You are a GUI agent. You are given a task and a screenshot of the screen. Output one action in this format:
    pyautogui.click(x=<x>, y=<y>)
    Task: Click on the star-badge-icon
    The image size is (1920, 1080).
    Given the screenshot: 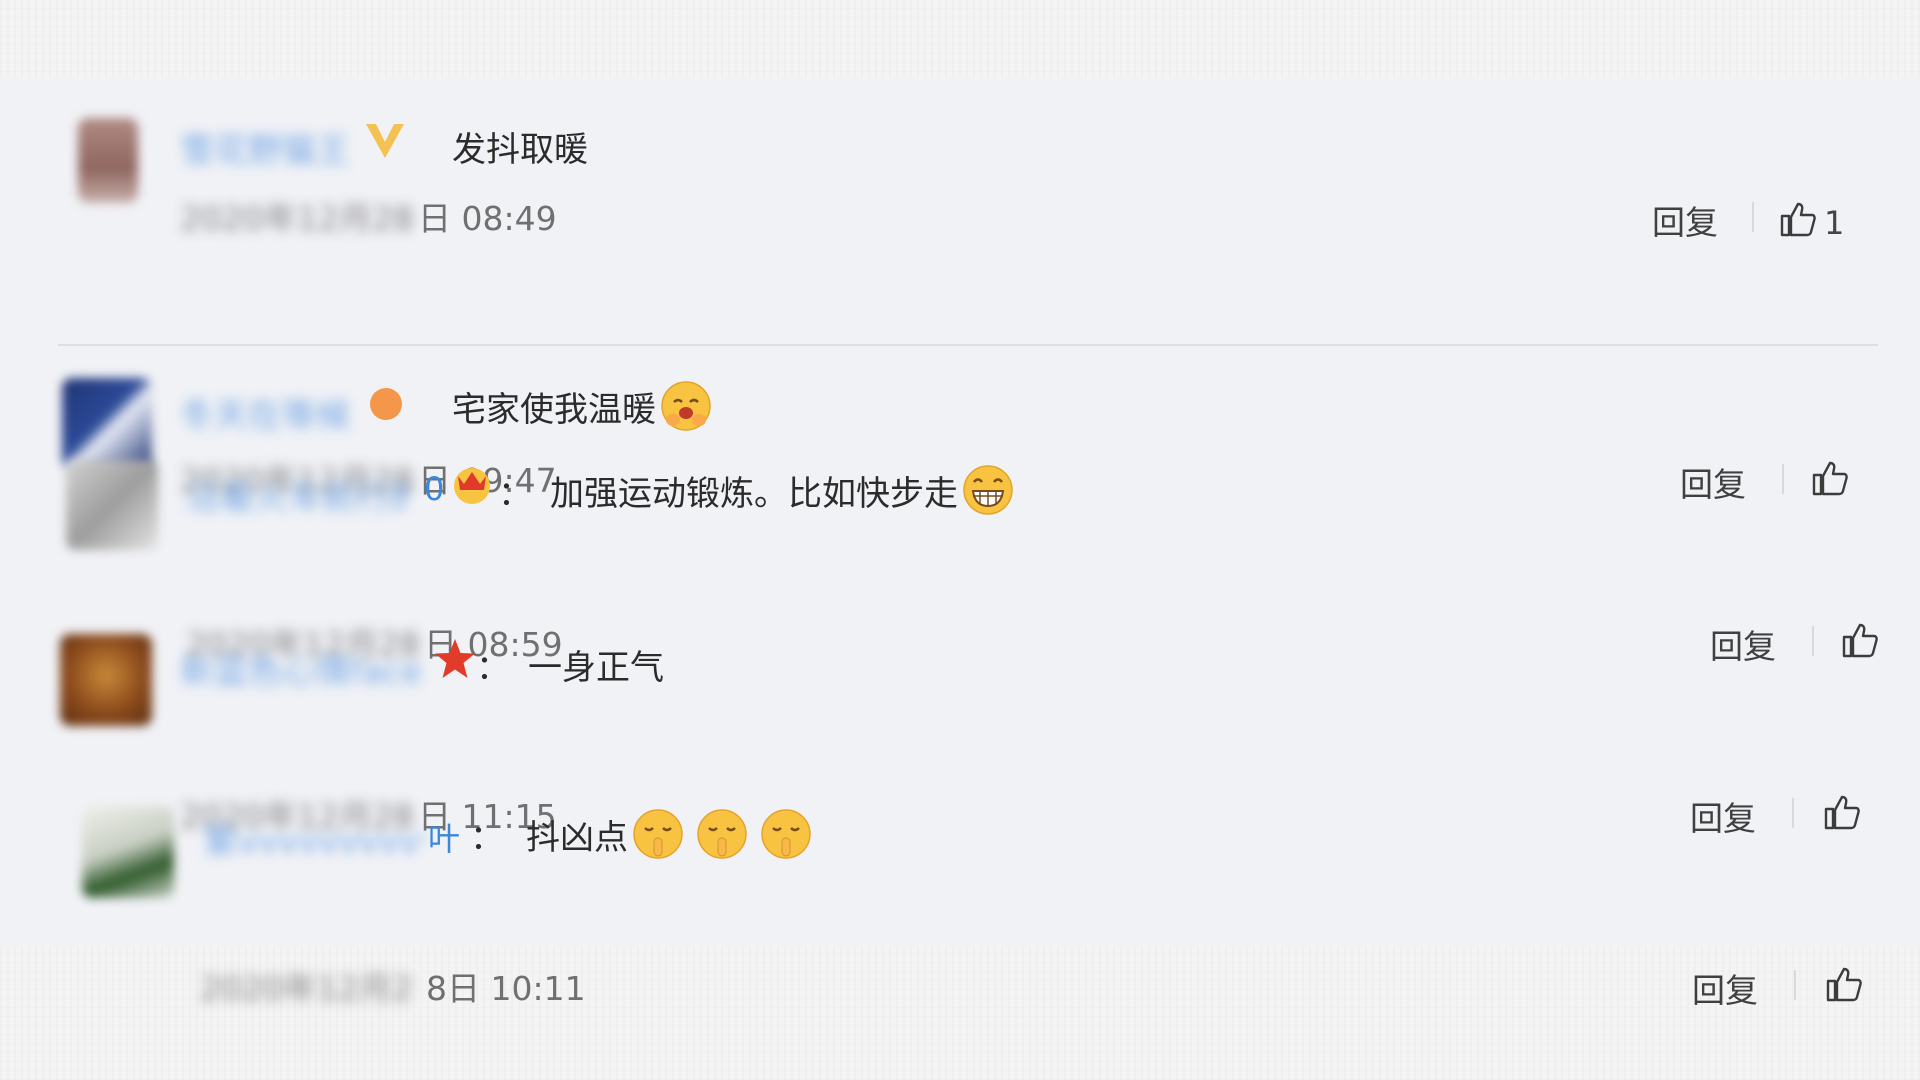 What is the action you would take?
    pyautogui.click(x=455, y=658)
    